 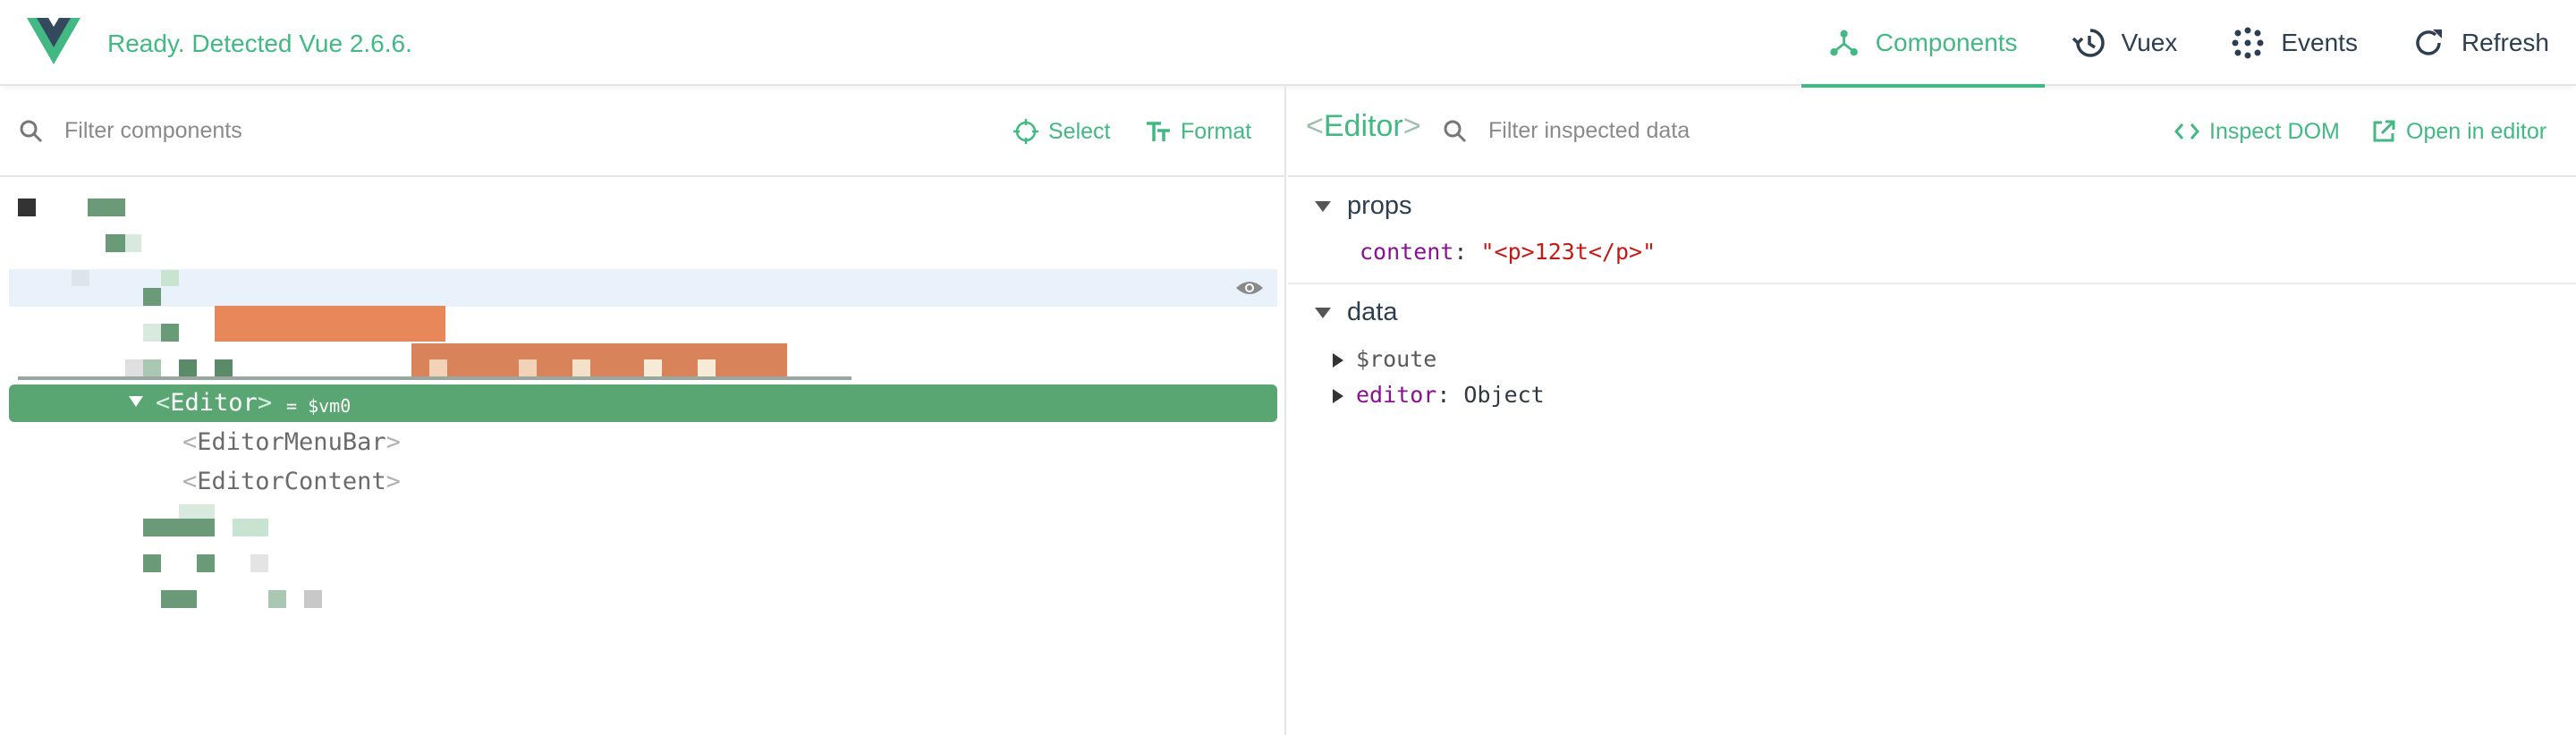 What do you see at coordinates (1396, 395) in the screenshot?
I see `data-key-editor: editor` at bounding box center [1396, 395].